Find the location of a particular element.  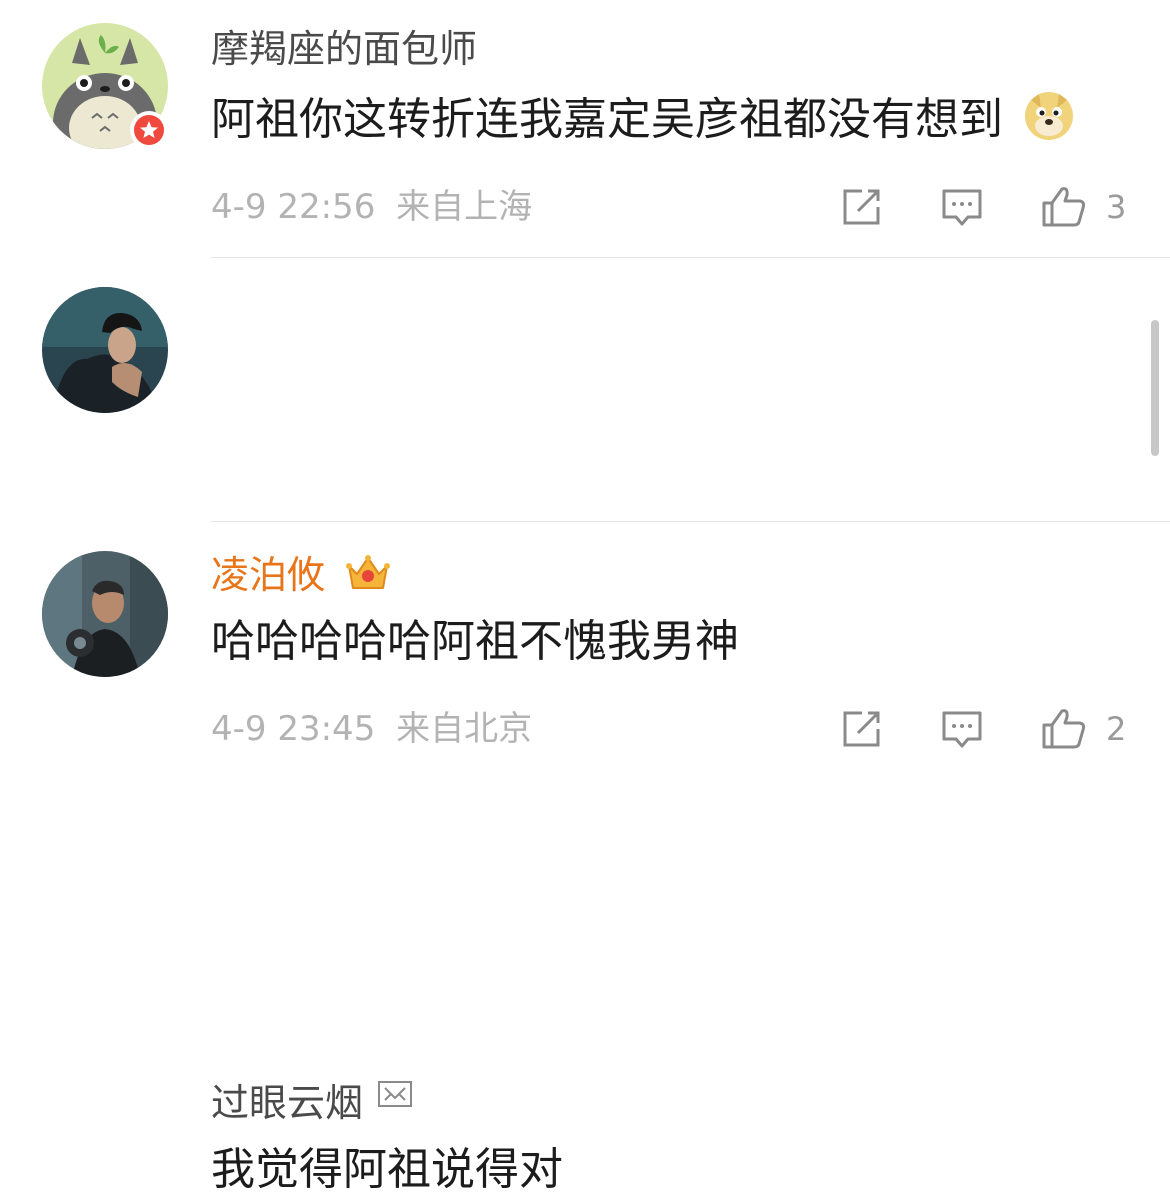

like-button: 3 is located at coordinates (1083, 207).